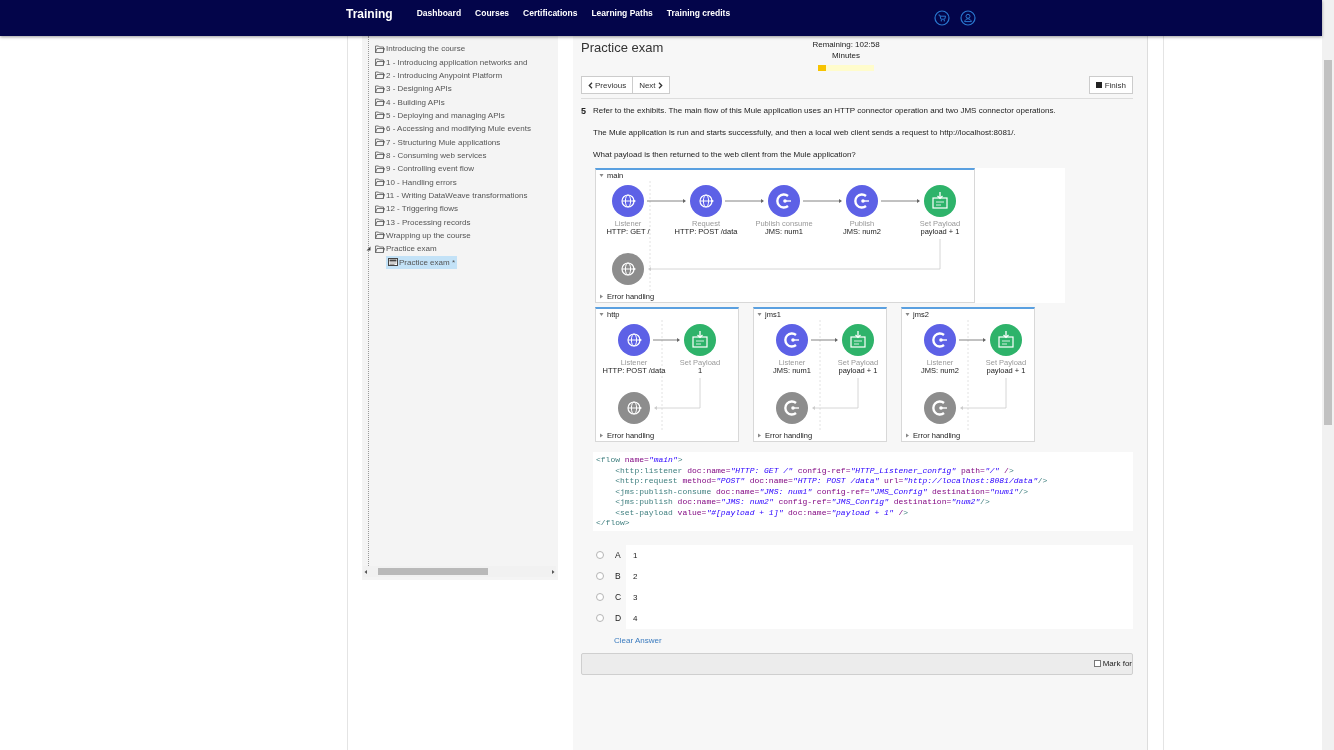 This screenshot has height=750, width=1334. I want to click on previous-button: Previous, so click(607, 85).